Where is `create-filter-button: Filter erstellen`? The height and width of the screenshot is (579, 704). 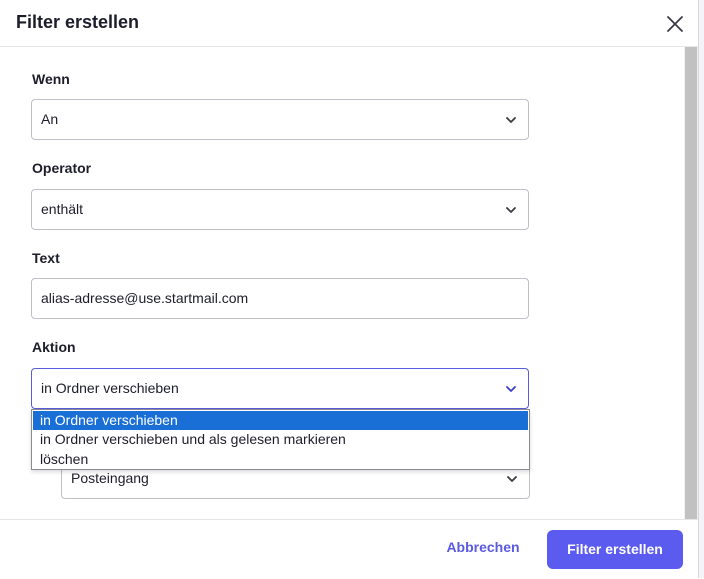 create-filter-button: Filter erstellen is located at coordinates (615, 549).